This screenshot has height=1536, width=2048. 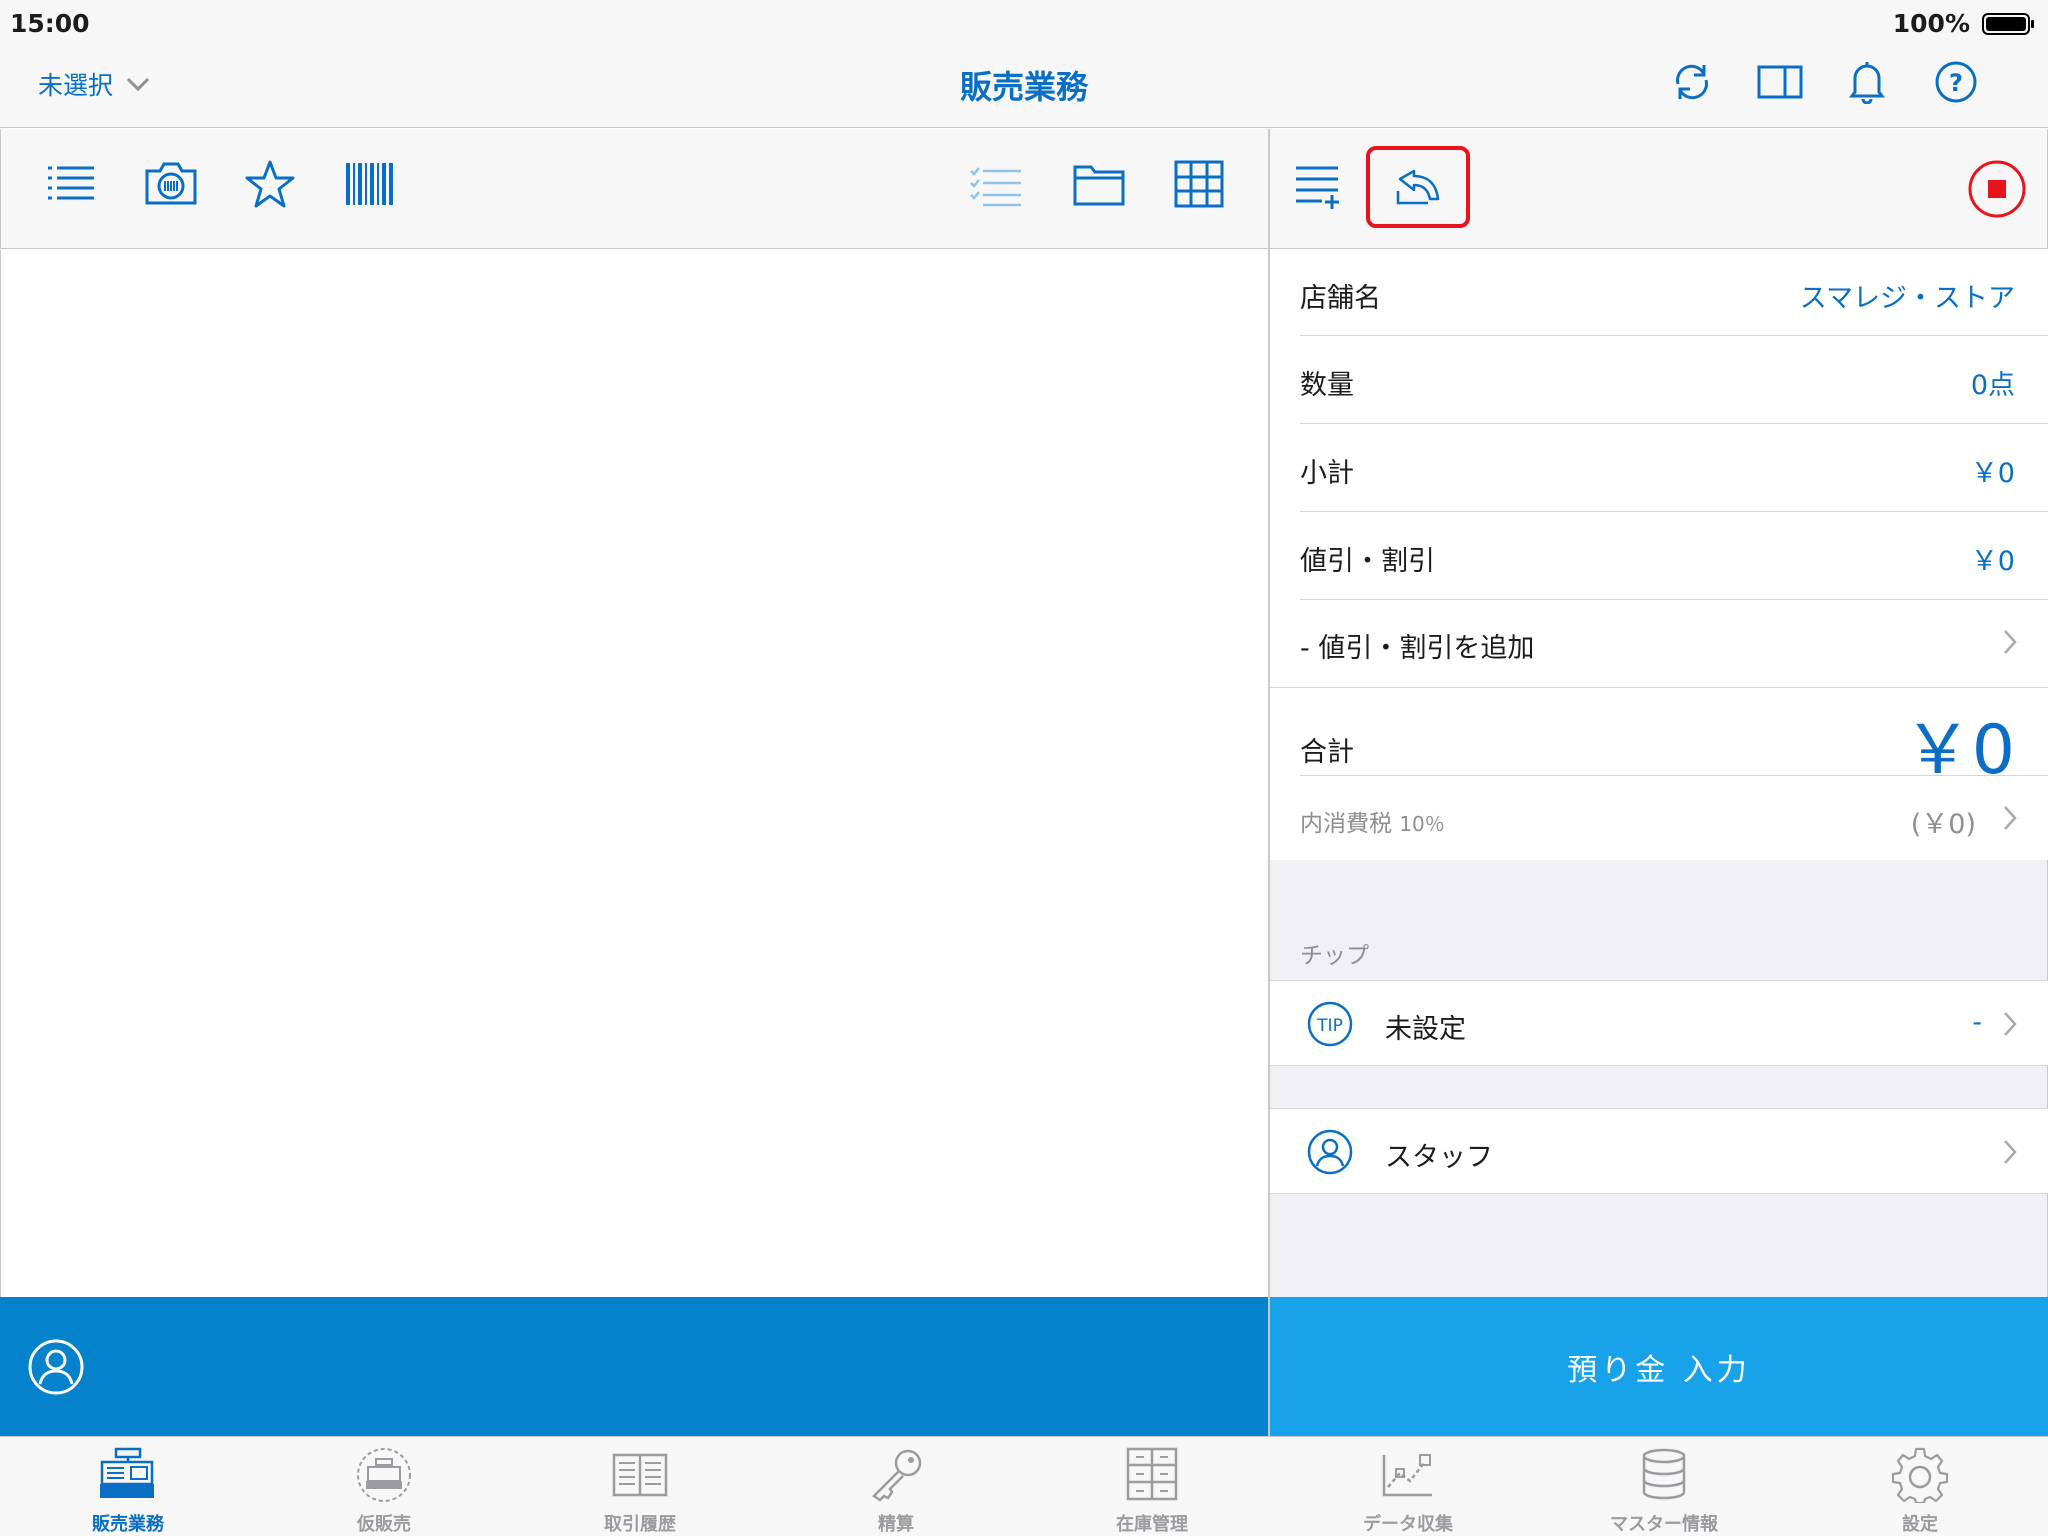 I want to click on store-name-label: 店舗名, so click(x=1340, y=298).